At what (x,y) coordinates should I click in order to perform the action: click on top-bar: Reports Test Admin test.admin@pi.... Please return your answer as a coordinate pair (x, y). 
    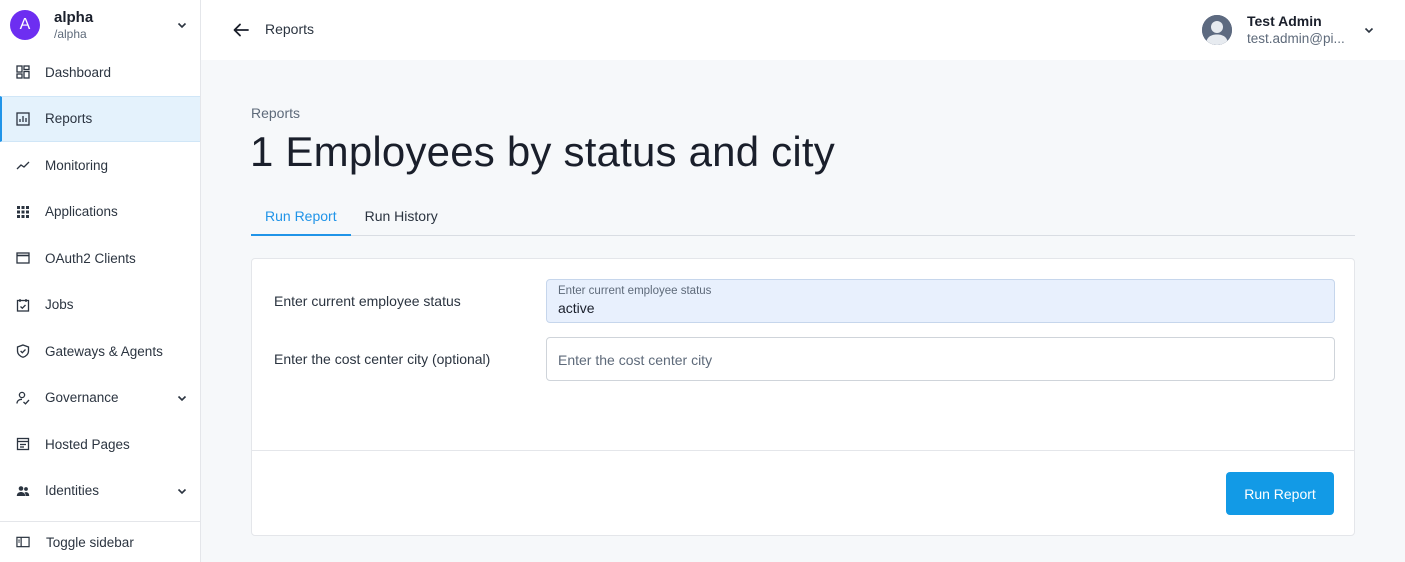
    Looking at the image, I should click on (803, 30).